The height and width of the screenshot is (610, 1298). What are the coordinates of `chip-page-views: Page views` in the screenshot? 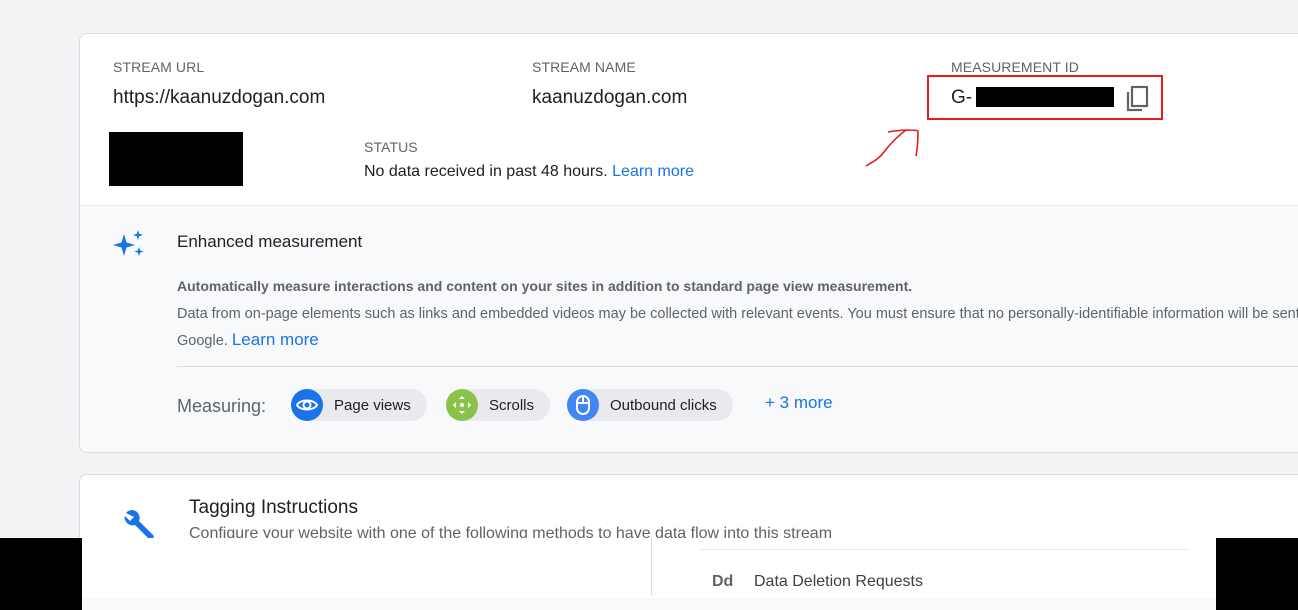 It's located at (359, 405).